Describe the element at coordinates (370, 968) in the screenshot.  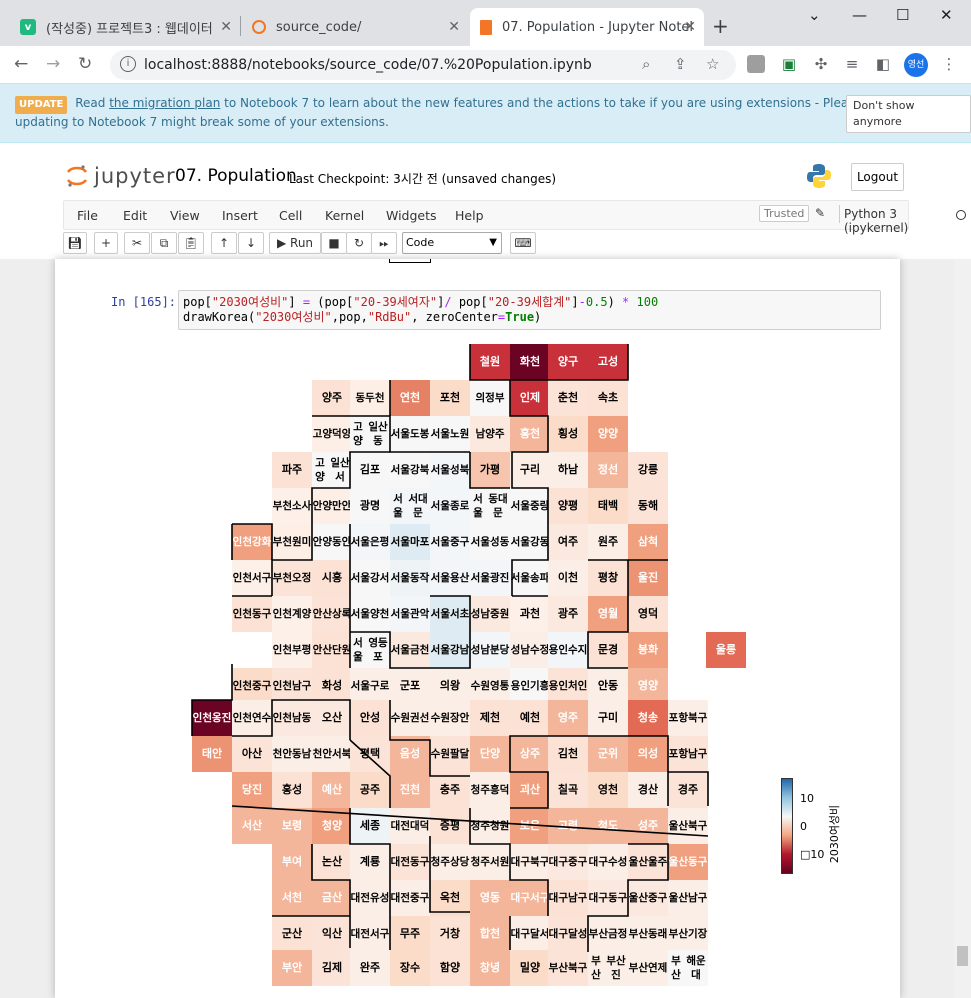
I see `map-cell: 완주` at that location.